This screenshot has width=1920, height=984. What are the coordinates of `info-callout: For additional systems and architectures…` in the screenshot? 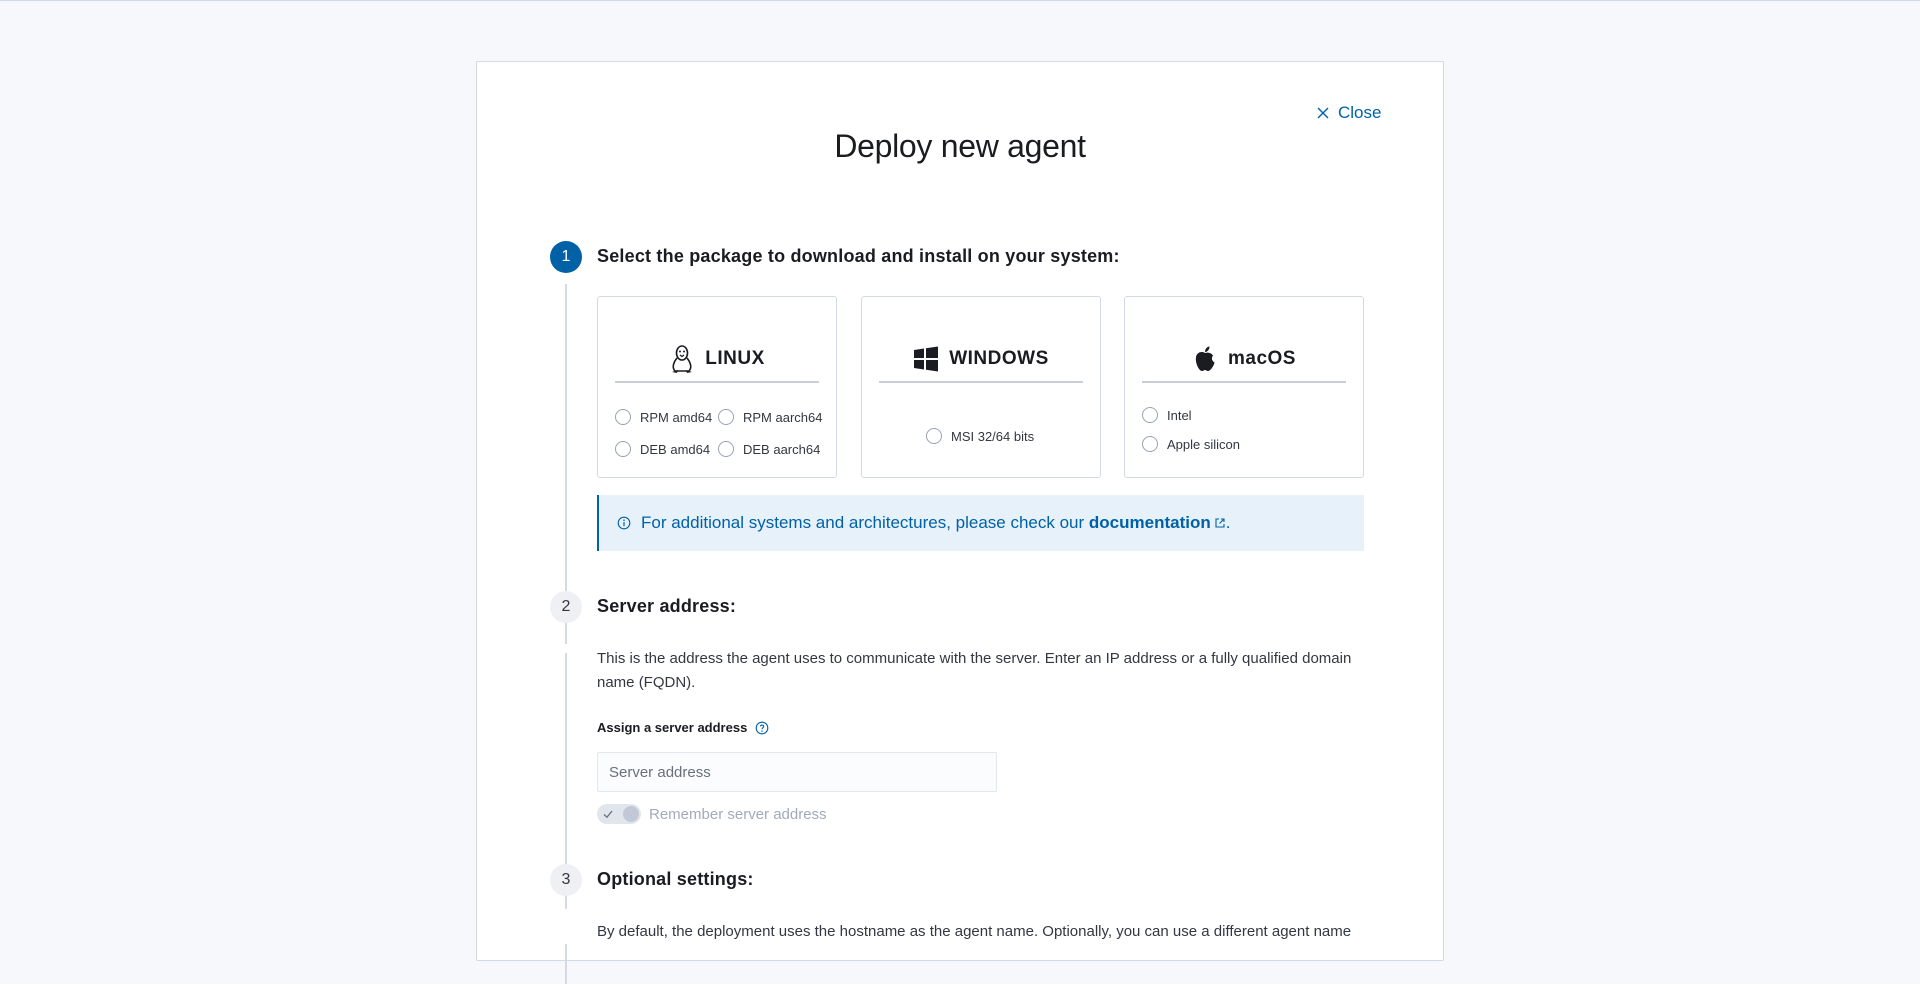 It's located at (980, 523).